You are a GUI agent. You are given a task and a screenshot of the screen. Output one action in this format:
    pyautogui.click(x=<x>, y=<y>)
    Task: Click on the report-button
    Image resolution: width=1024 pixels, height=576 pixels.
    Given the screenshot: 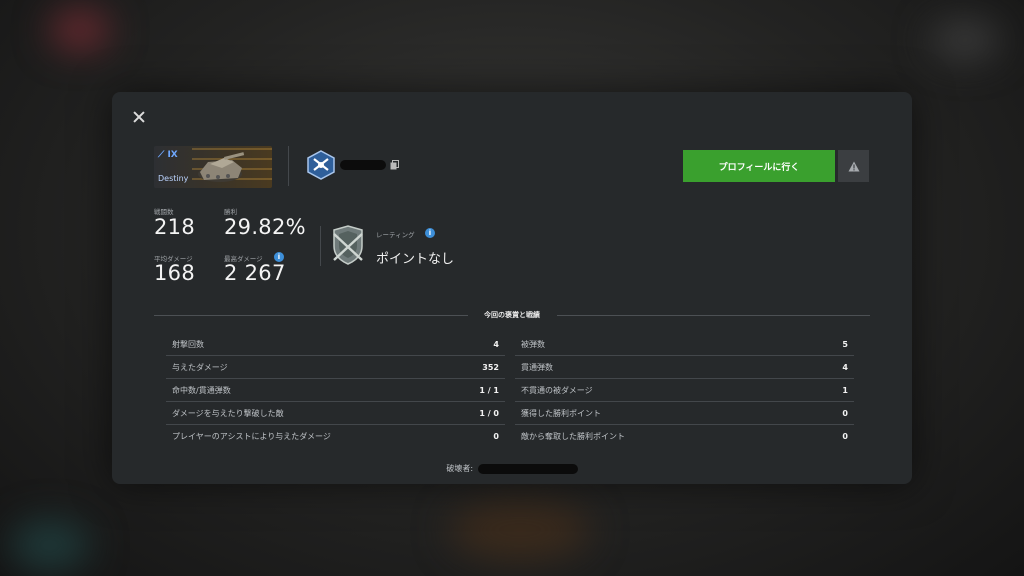 What is the action you would take?
    pyautogui.click(x=853, y=166)
    